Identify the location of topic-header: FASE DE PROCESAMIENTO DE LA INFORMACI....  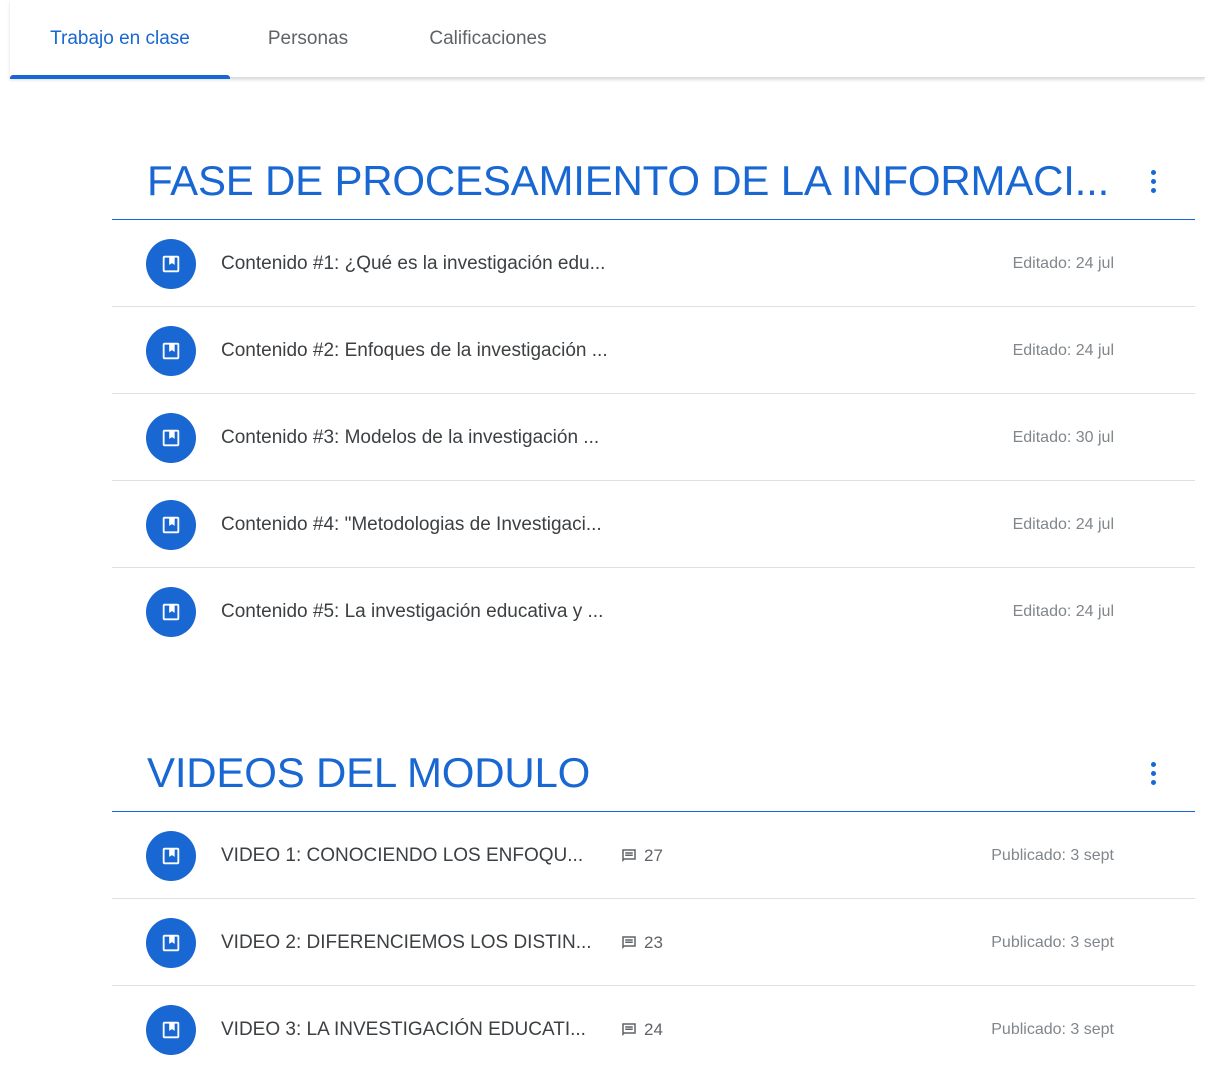
(653, 167).